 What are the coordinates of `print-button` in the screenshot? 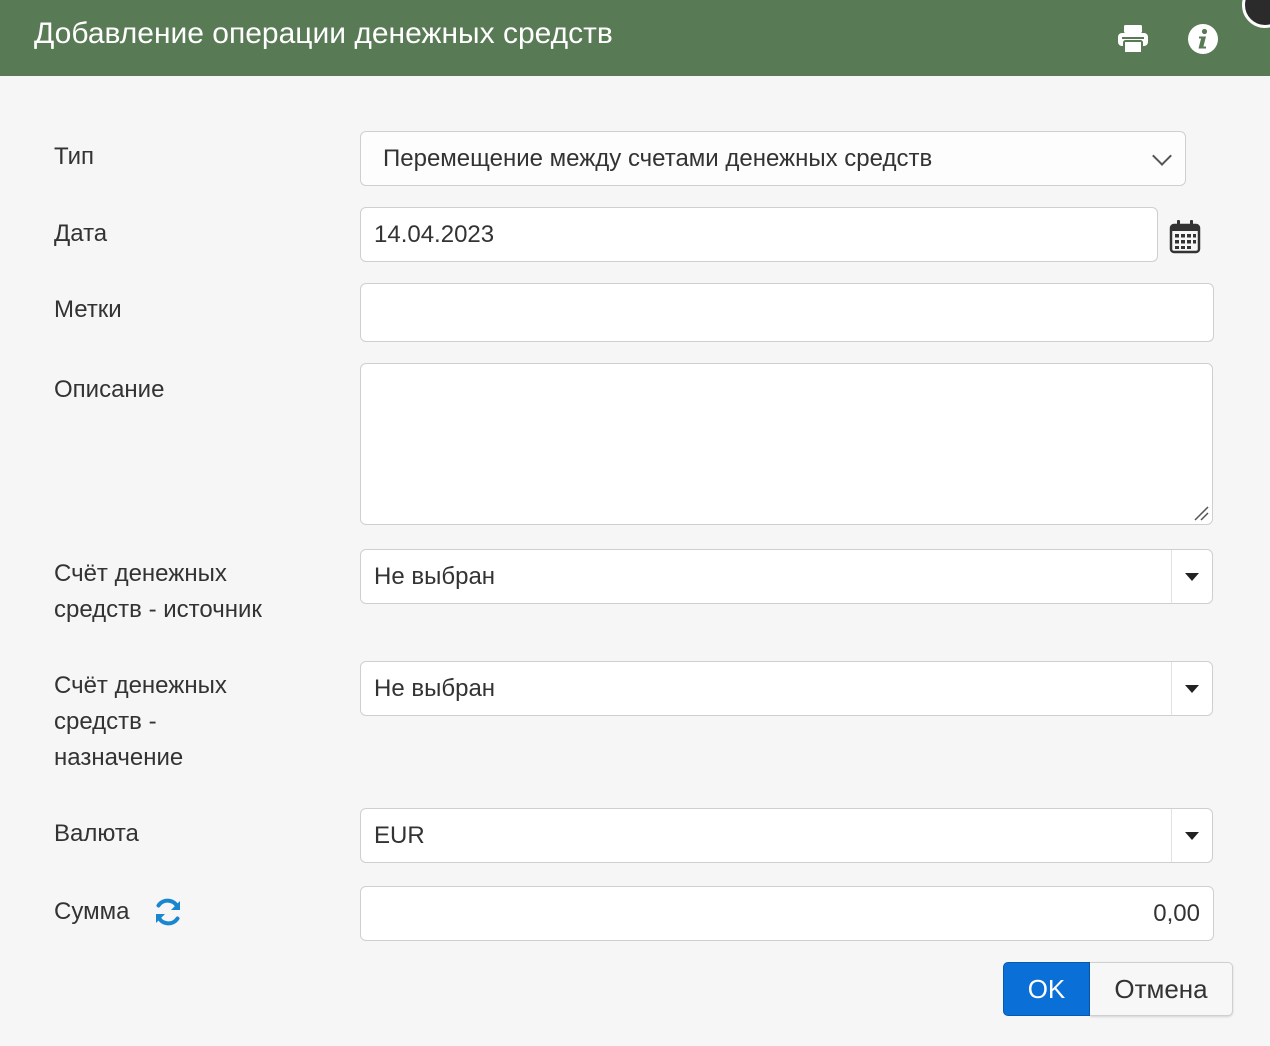 It's located at (1133, 39).